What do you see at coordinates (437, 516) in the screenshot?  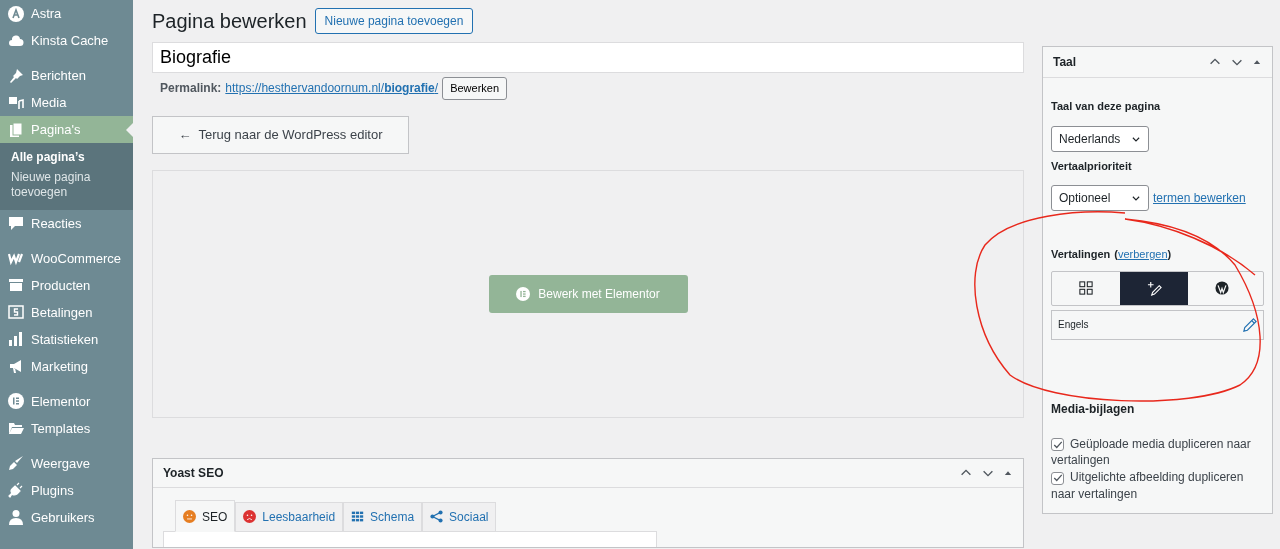 I see `share-icon` at bounding box center [437, 516].